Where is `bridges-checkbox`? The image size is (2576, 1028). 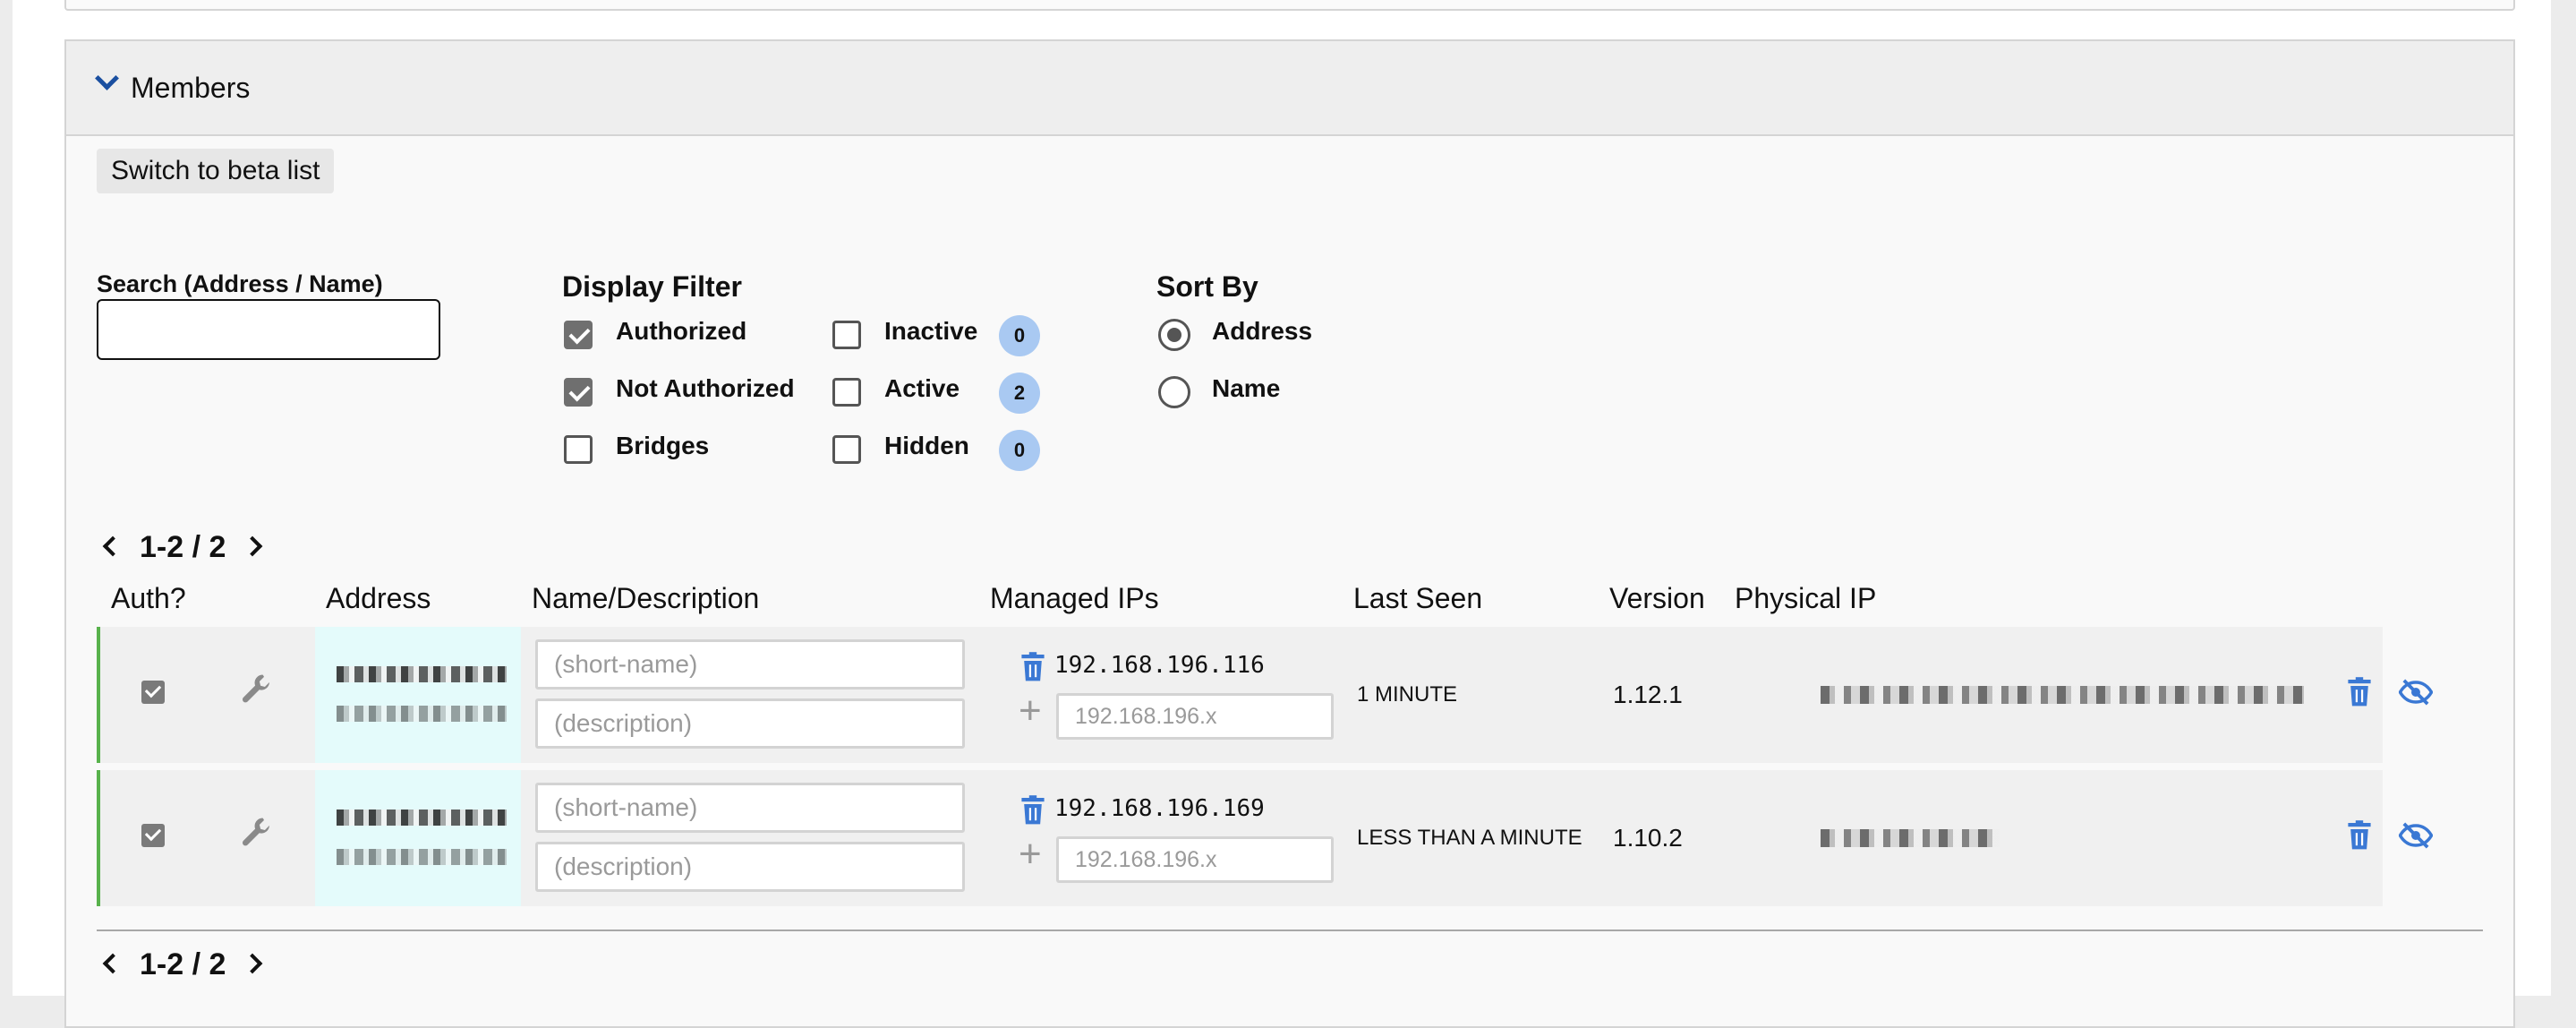 bridges-checkbox is located at coordinates (578, 449).